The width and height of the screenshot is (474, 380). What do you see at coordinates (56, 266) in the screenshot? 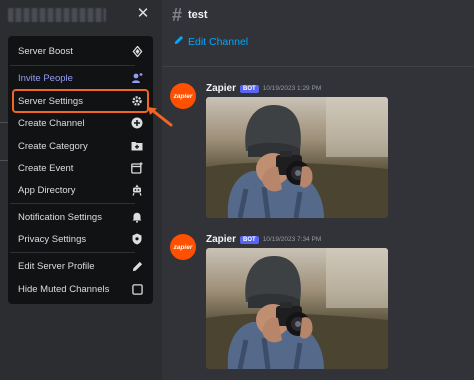
I see `menu-item-label: Edit Server Profile` at bounding box center [56, 266].